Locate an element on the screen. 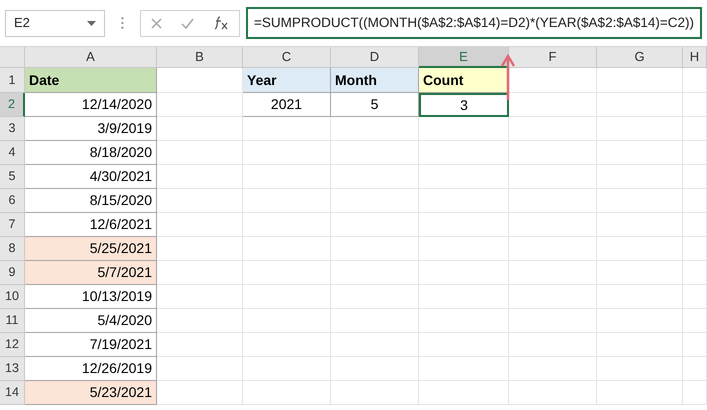 The image size is (707, 410). pointer-arrow is located at coordinates (508, 77).